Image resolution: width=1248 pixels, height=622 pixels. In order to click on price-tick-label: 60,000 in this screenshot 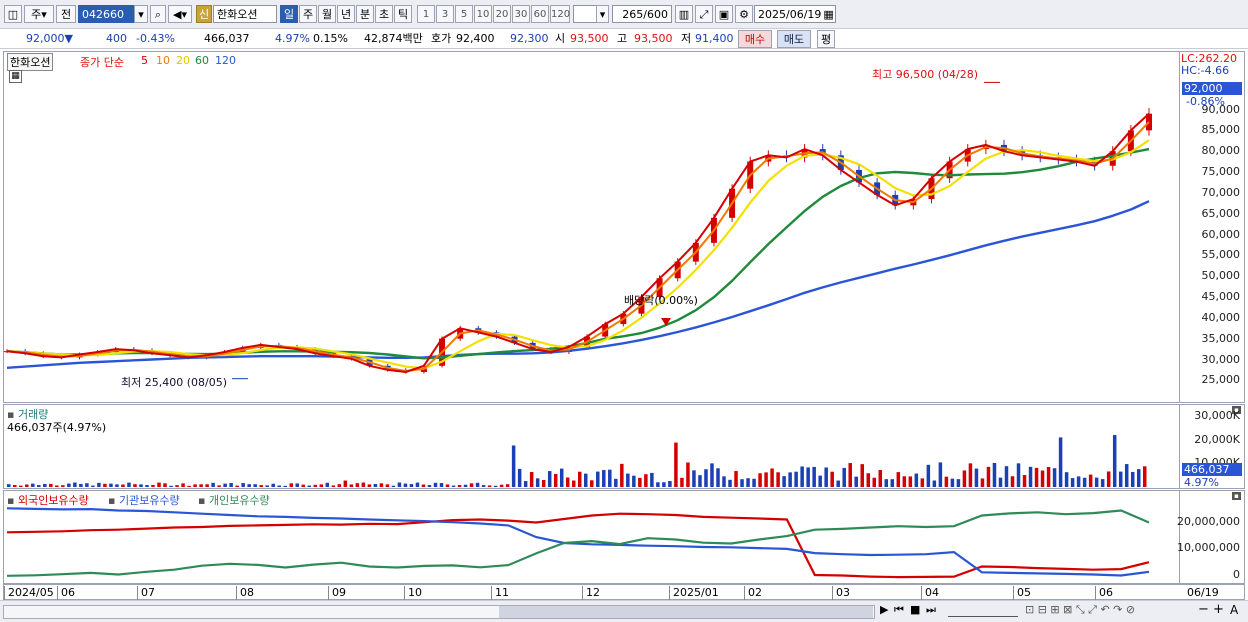, I will do `click(1221, 234)`.